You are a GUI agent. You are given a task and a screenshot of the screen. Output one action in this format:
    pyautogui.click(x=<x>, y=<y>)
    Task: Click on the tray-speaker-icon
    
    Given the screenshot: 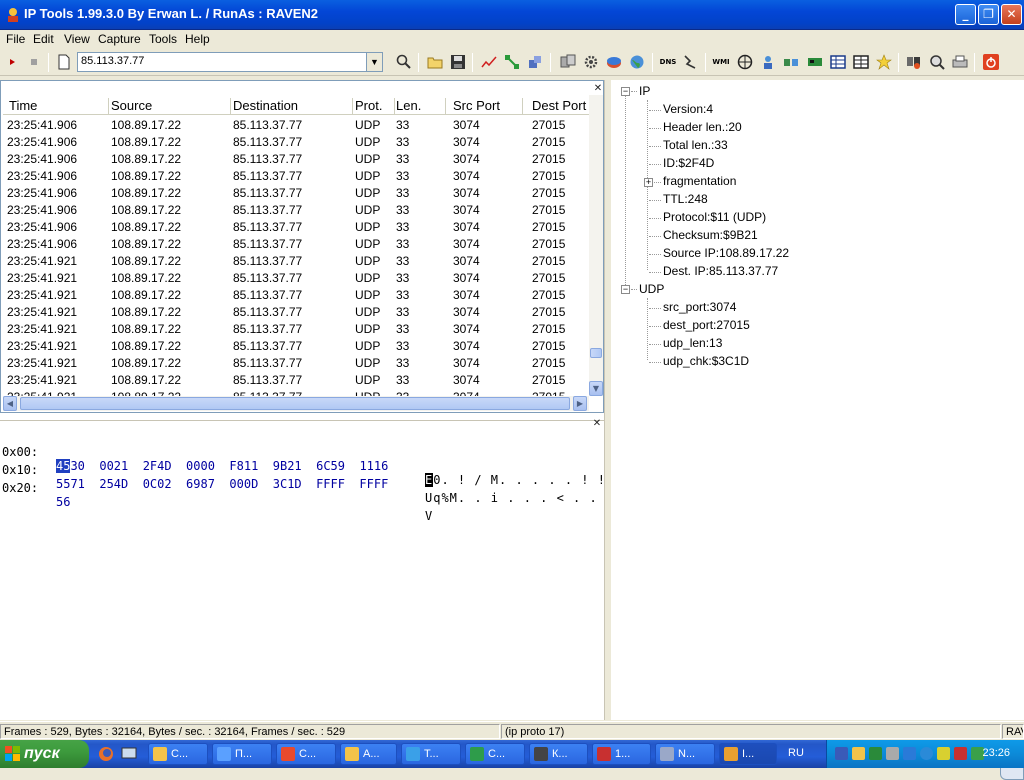 What is the action you would take?
    pyautogui.click(x=892, y=753)
    